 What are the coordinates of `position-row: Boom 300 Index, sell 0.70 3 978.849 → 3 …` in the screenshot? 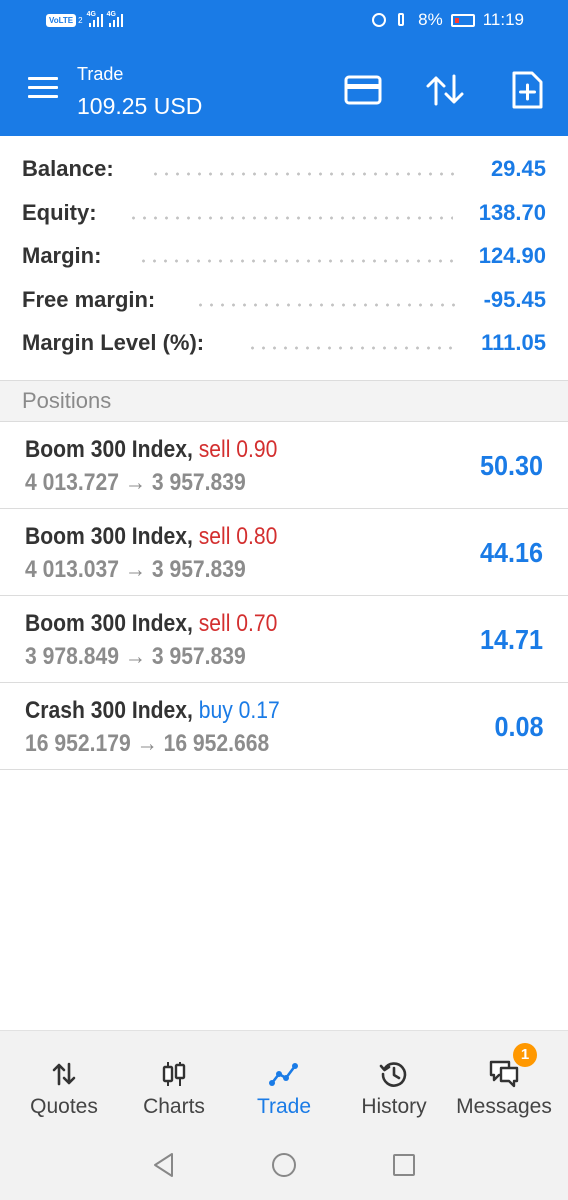 It's located at (284, 639).